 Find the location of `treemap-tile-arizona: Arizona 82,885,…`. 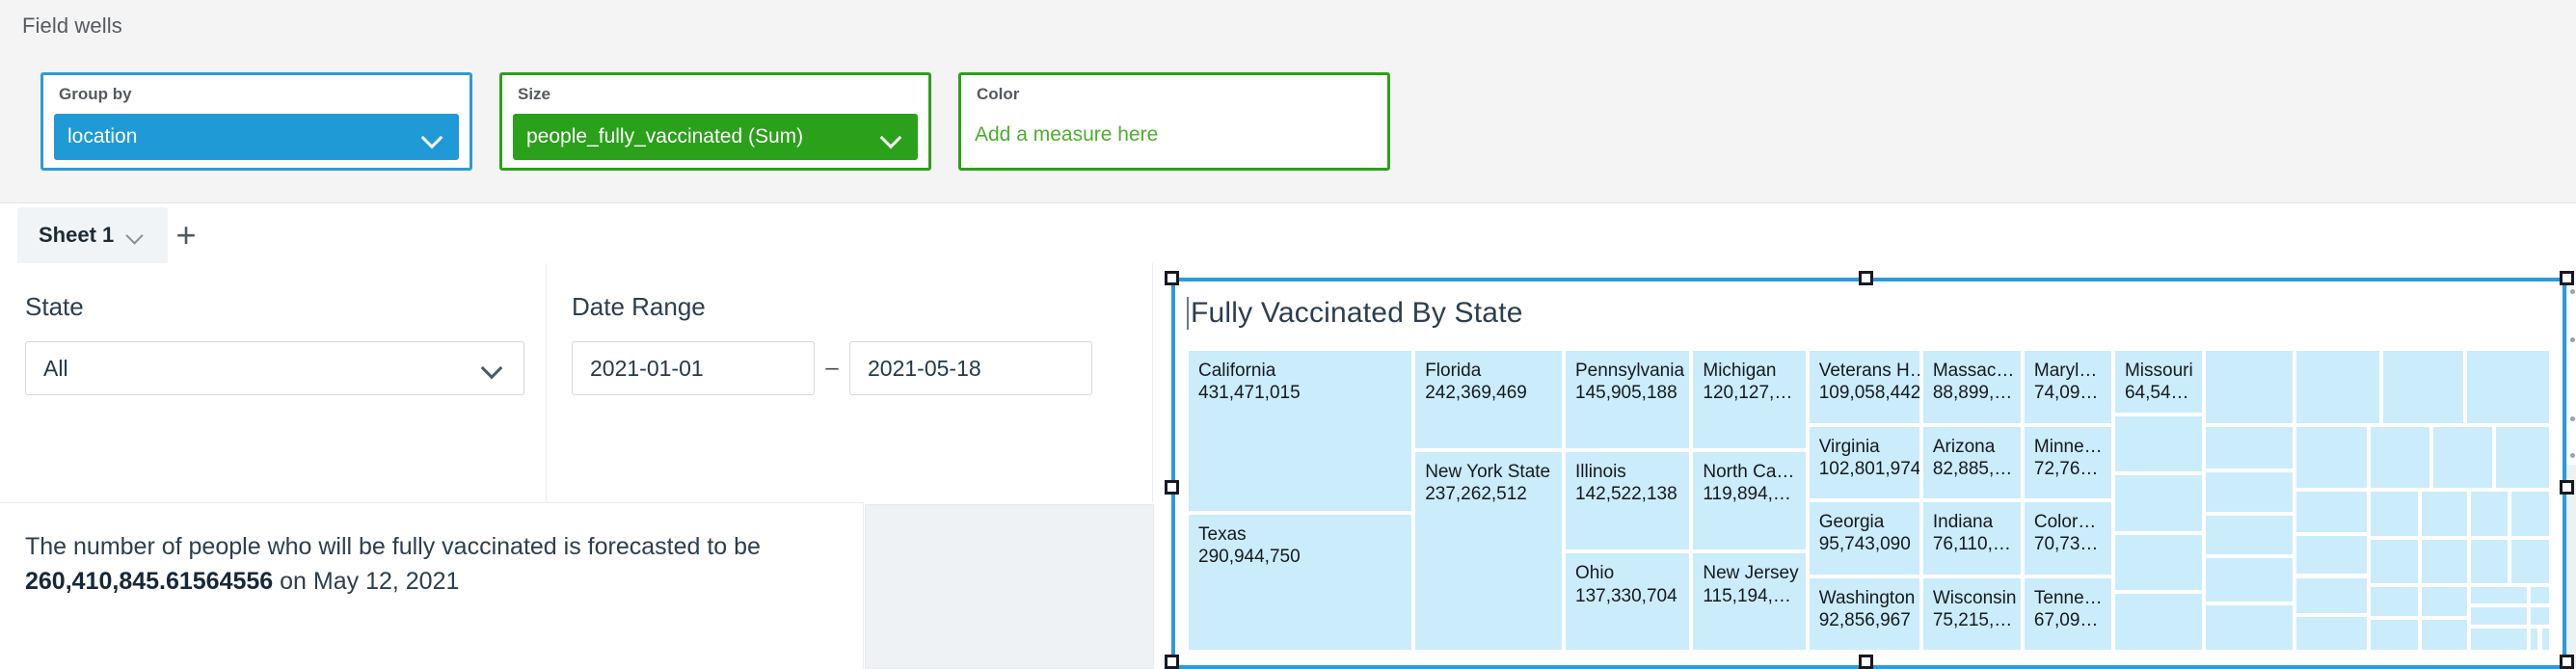

treemap-tile-arizona: Arizona 82,885,… is located at coordinates (1972, 462).